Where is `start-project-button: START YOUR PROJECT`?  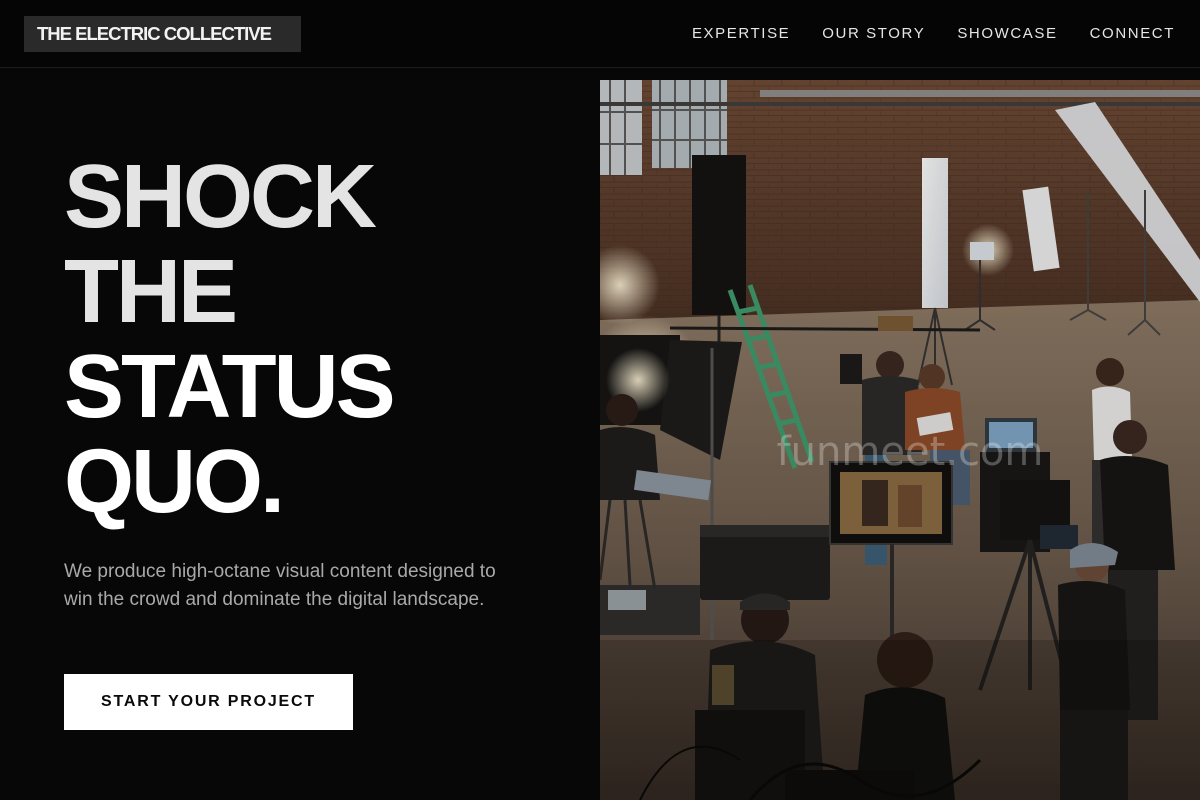 start-project-button: START YOUR PROJECT is located at coordinates (208, 702).